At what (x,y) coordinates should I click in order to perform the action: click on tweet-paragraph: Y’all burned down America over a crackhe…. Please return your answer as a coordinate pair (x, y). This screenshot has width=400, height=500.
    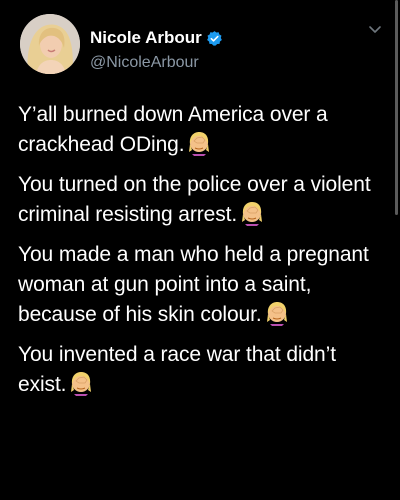
    Looking at the image, I should click on (202, 130).